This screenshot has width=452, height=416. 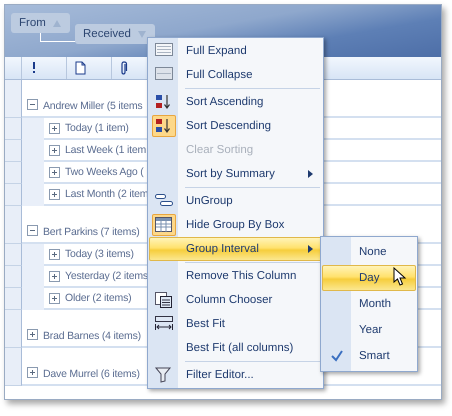 I want to click on list-icon, so click(x=164, y=51).